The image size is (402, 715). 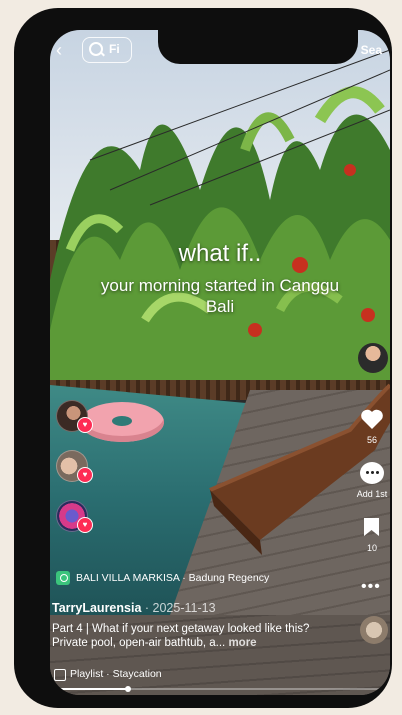 What do you see at coordinates (372, 473) in the screenshot?
I see `comment-icon` at bounding box center [372, 473].